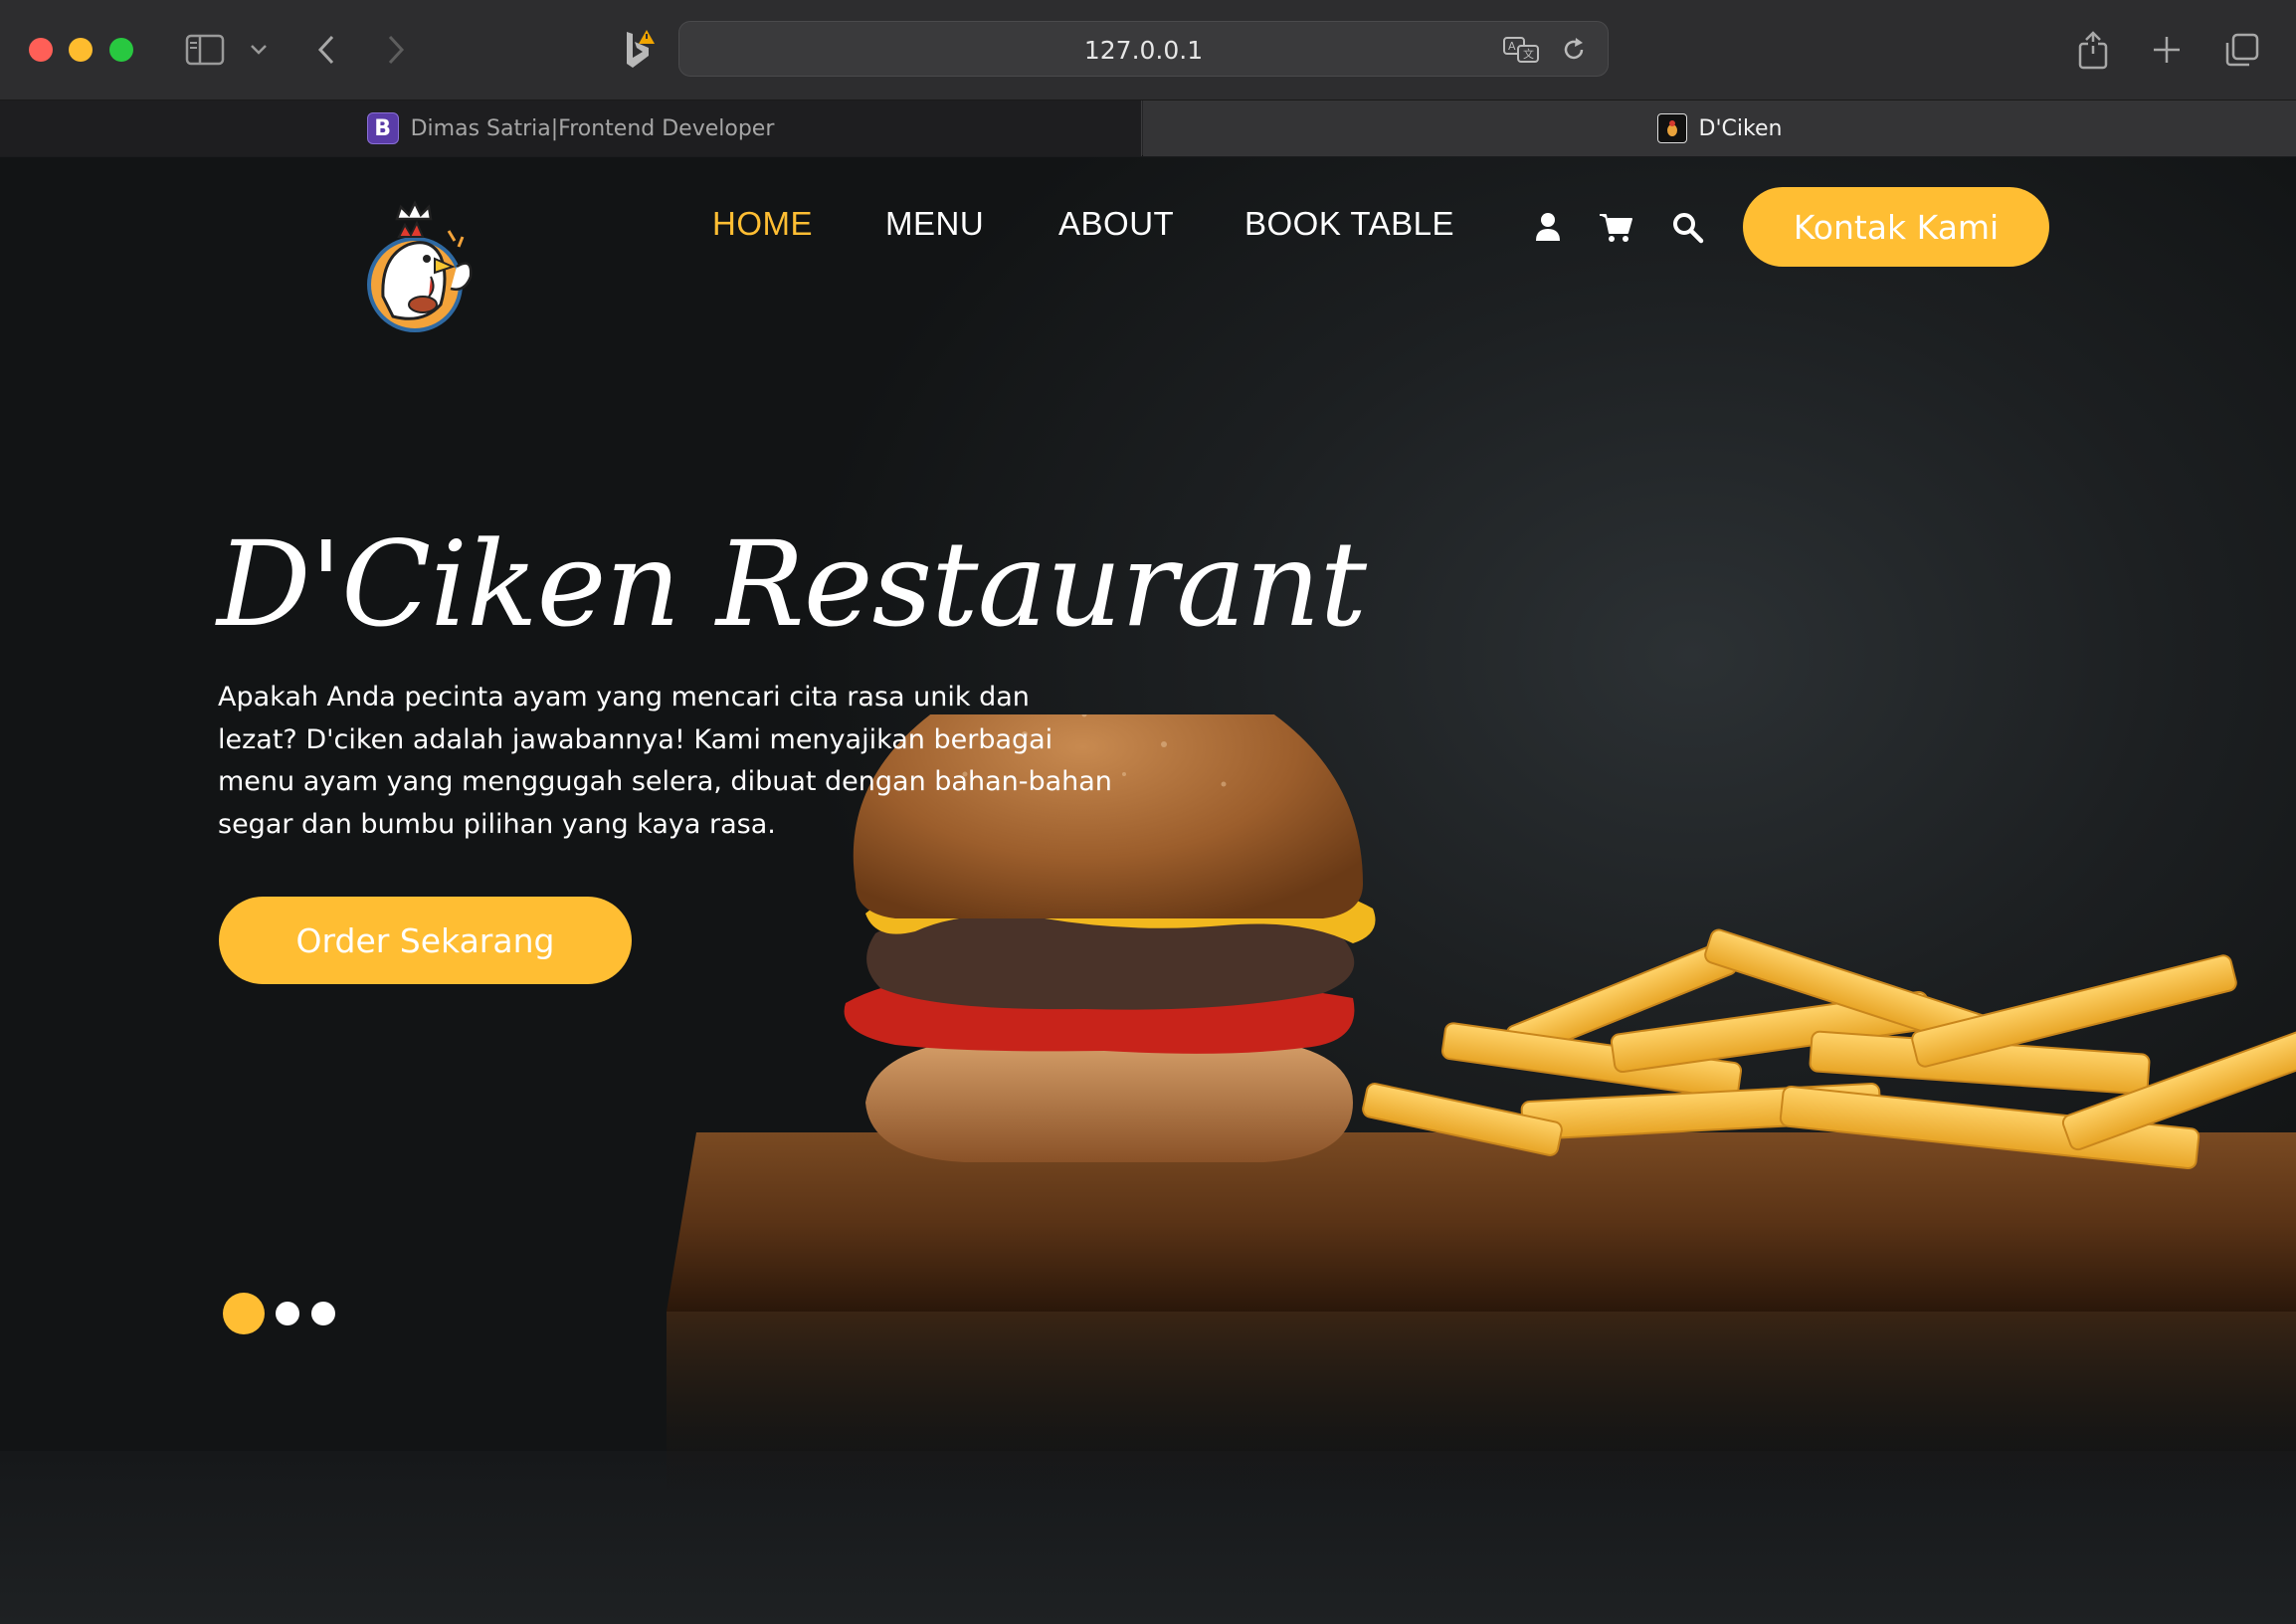 Image resolution: width=2296 pixels, height=1624 pixels. Describe the element at coordinates (41, 50) in the screenshot. I see `close-window-button` at that location.